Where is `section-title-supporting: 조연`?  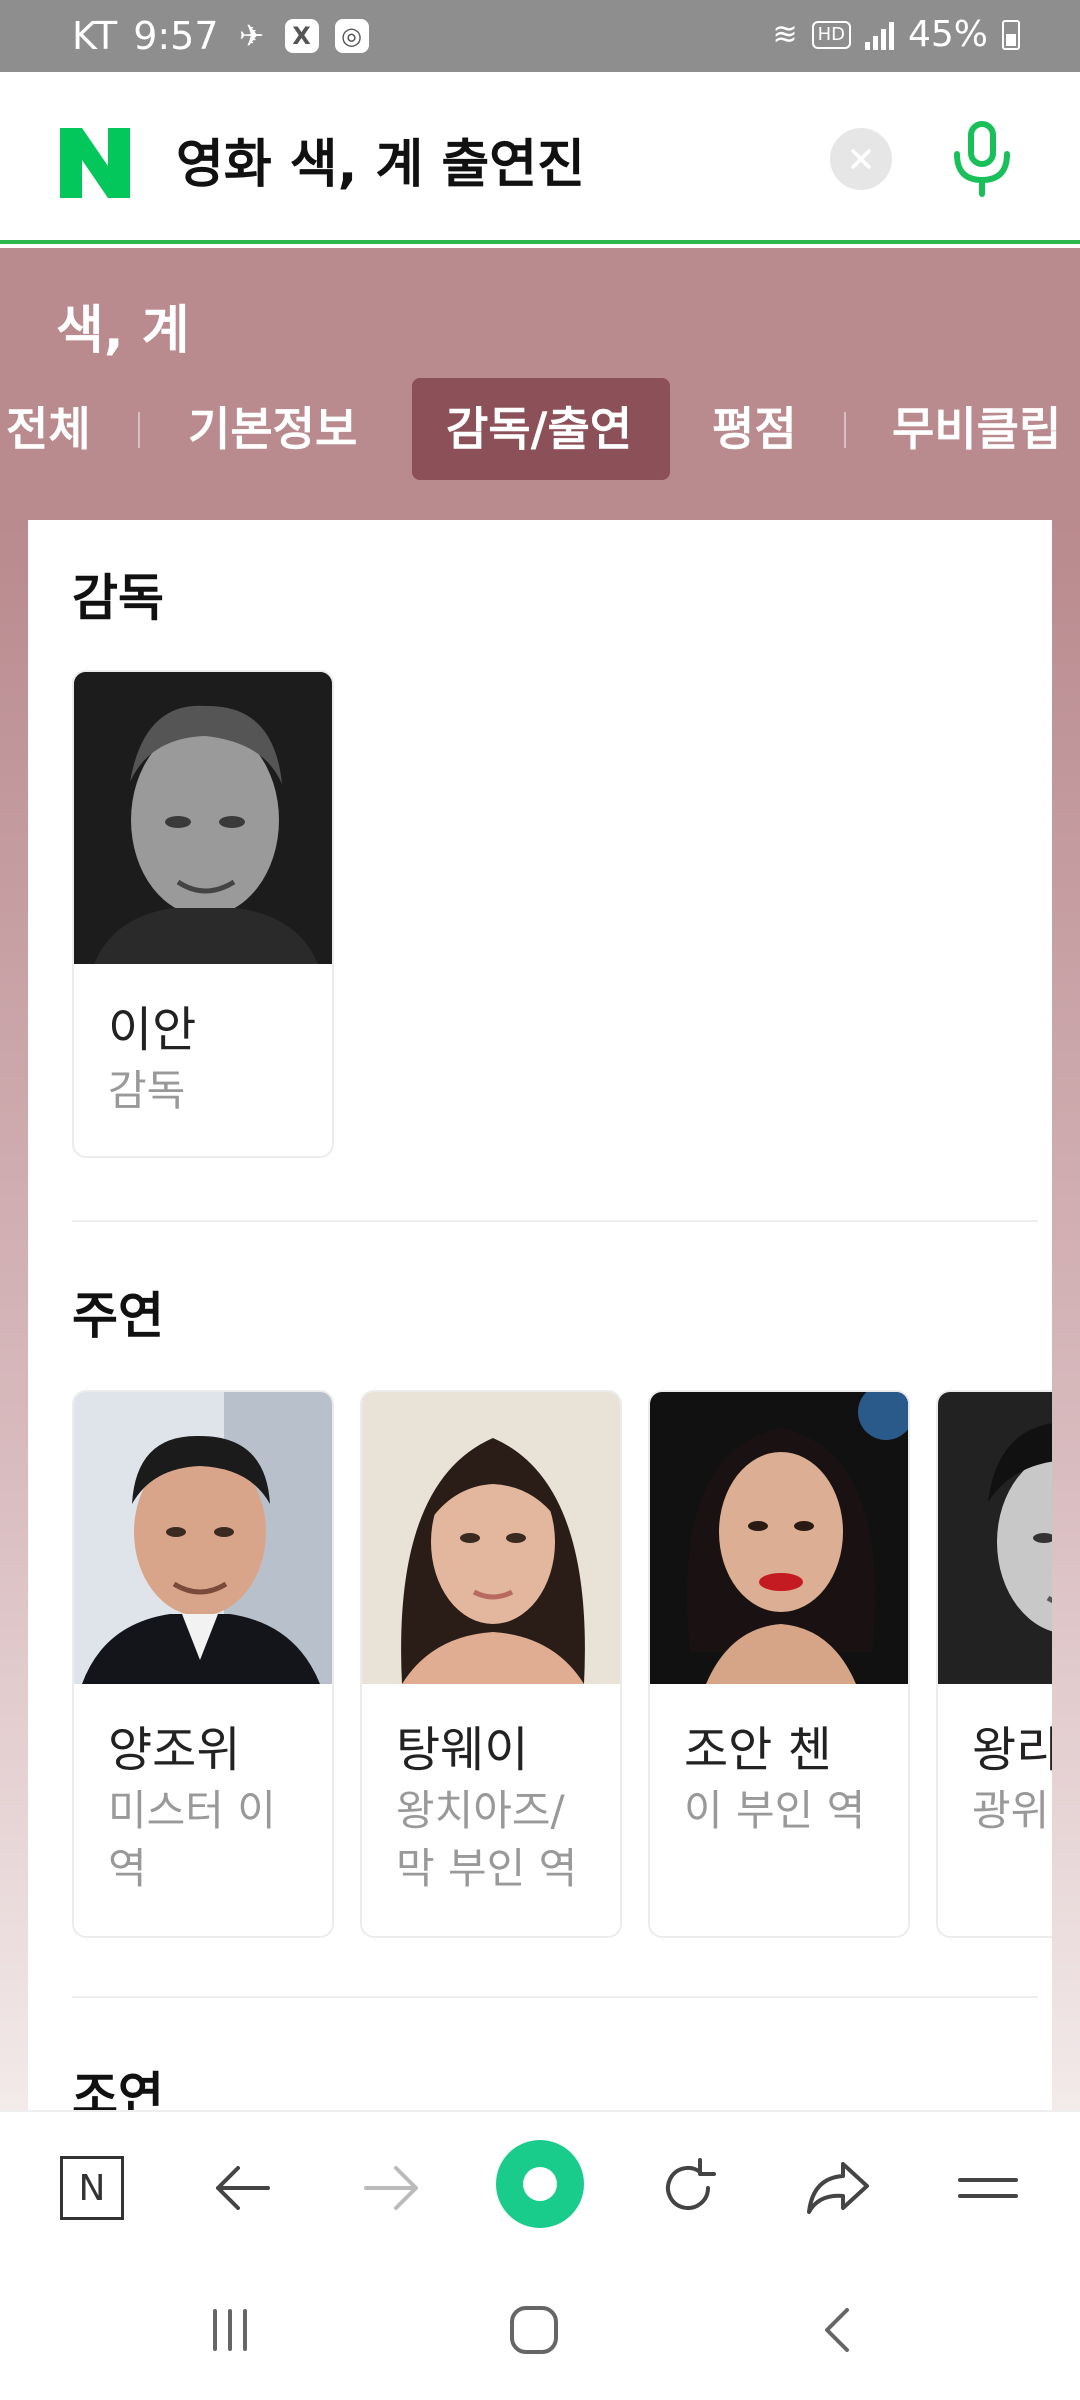 section-title-supporting: 조연 is located at coordinates (118, 2088).